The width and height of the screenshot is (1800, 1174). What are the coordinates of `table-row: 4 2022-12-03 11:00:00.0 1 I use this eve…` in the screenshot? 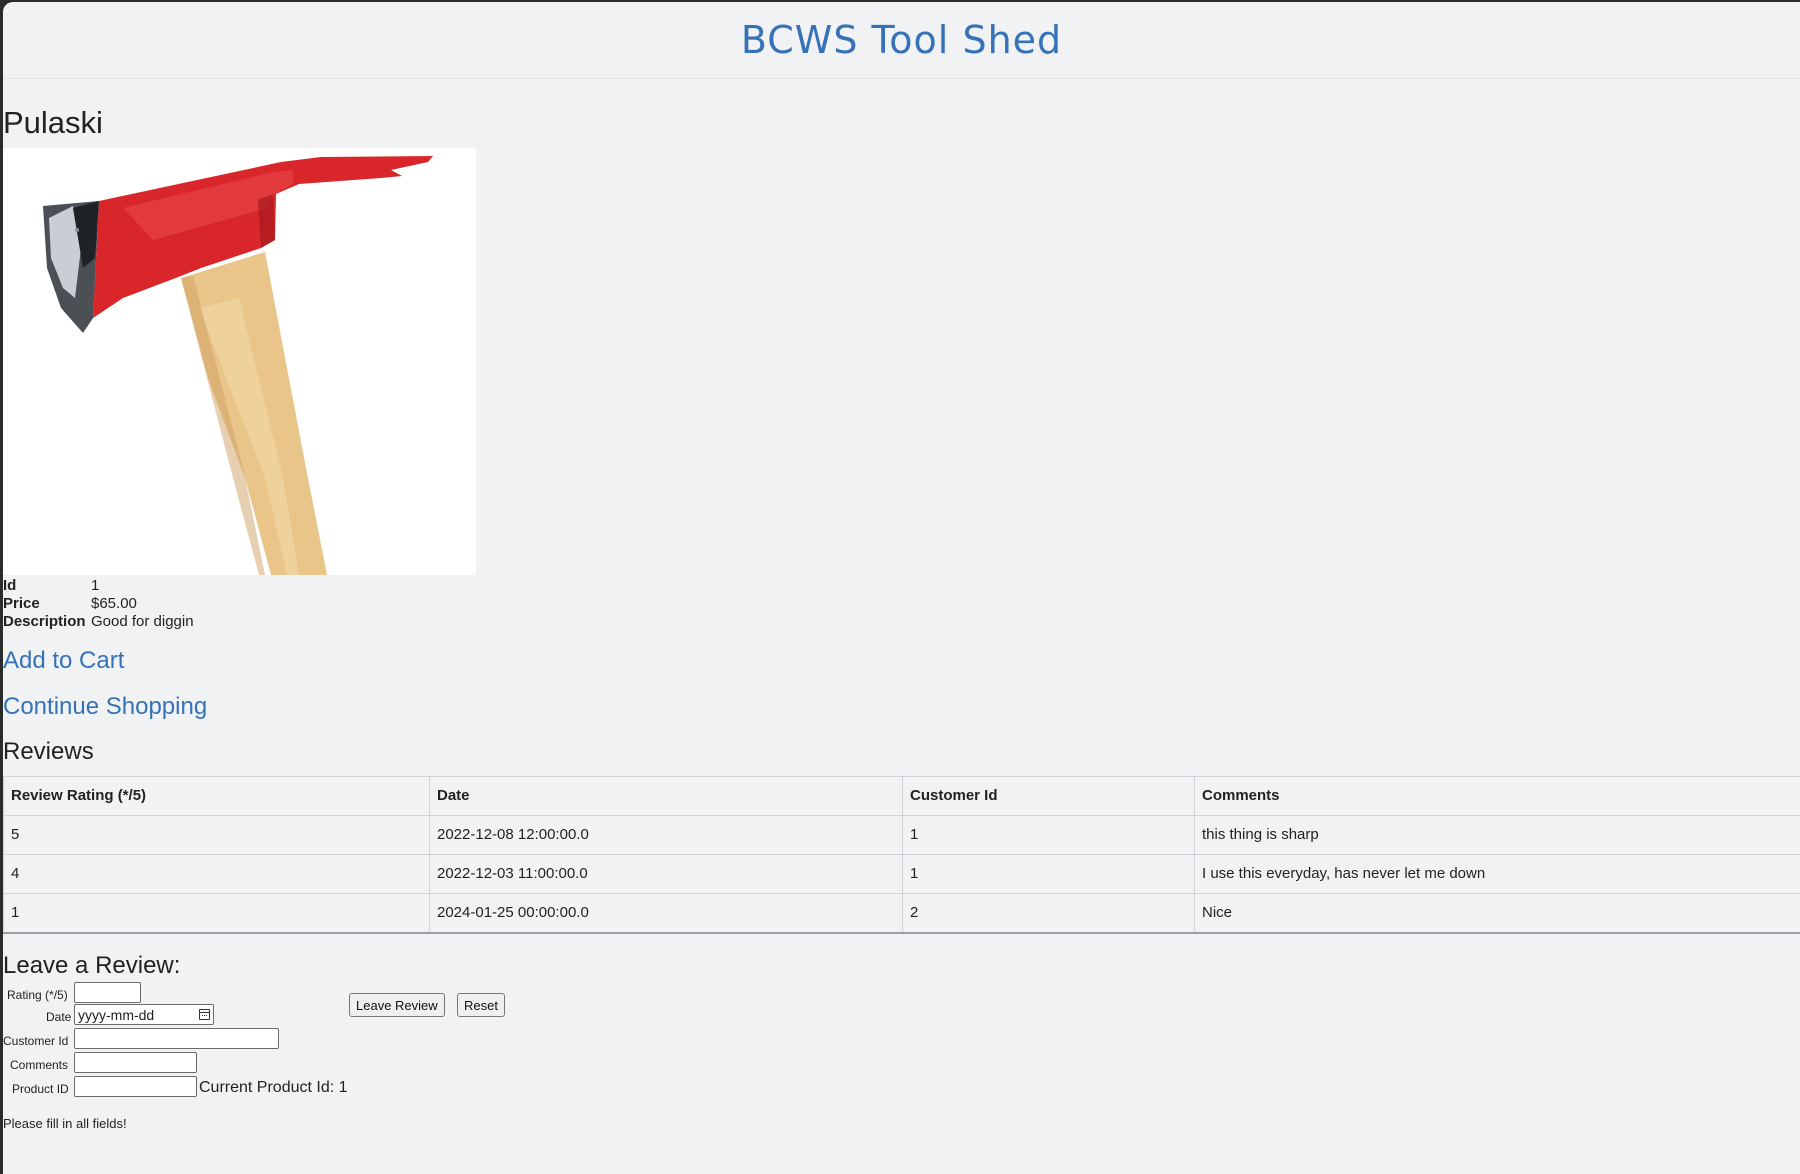 It's located at (901, 874).